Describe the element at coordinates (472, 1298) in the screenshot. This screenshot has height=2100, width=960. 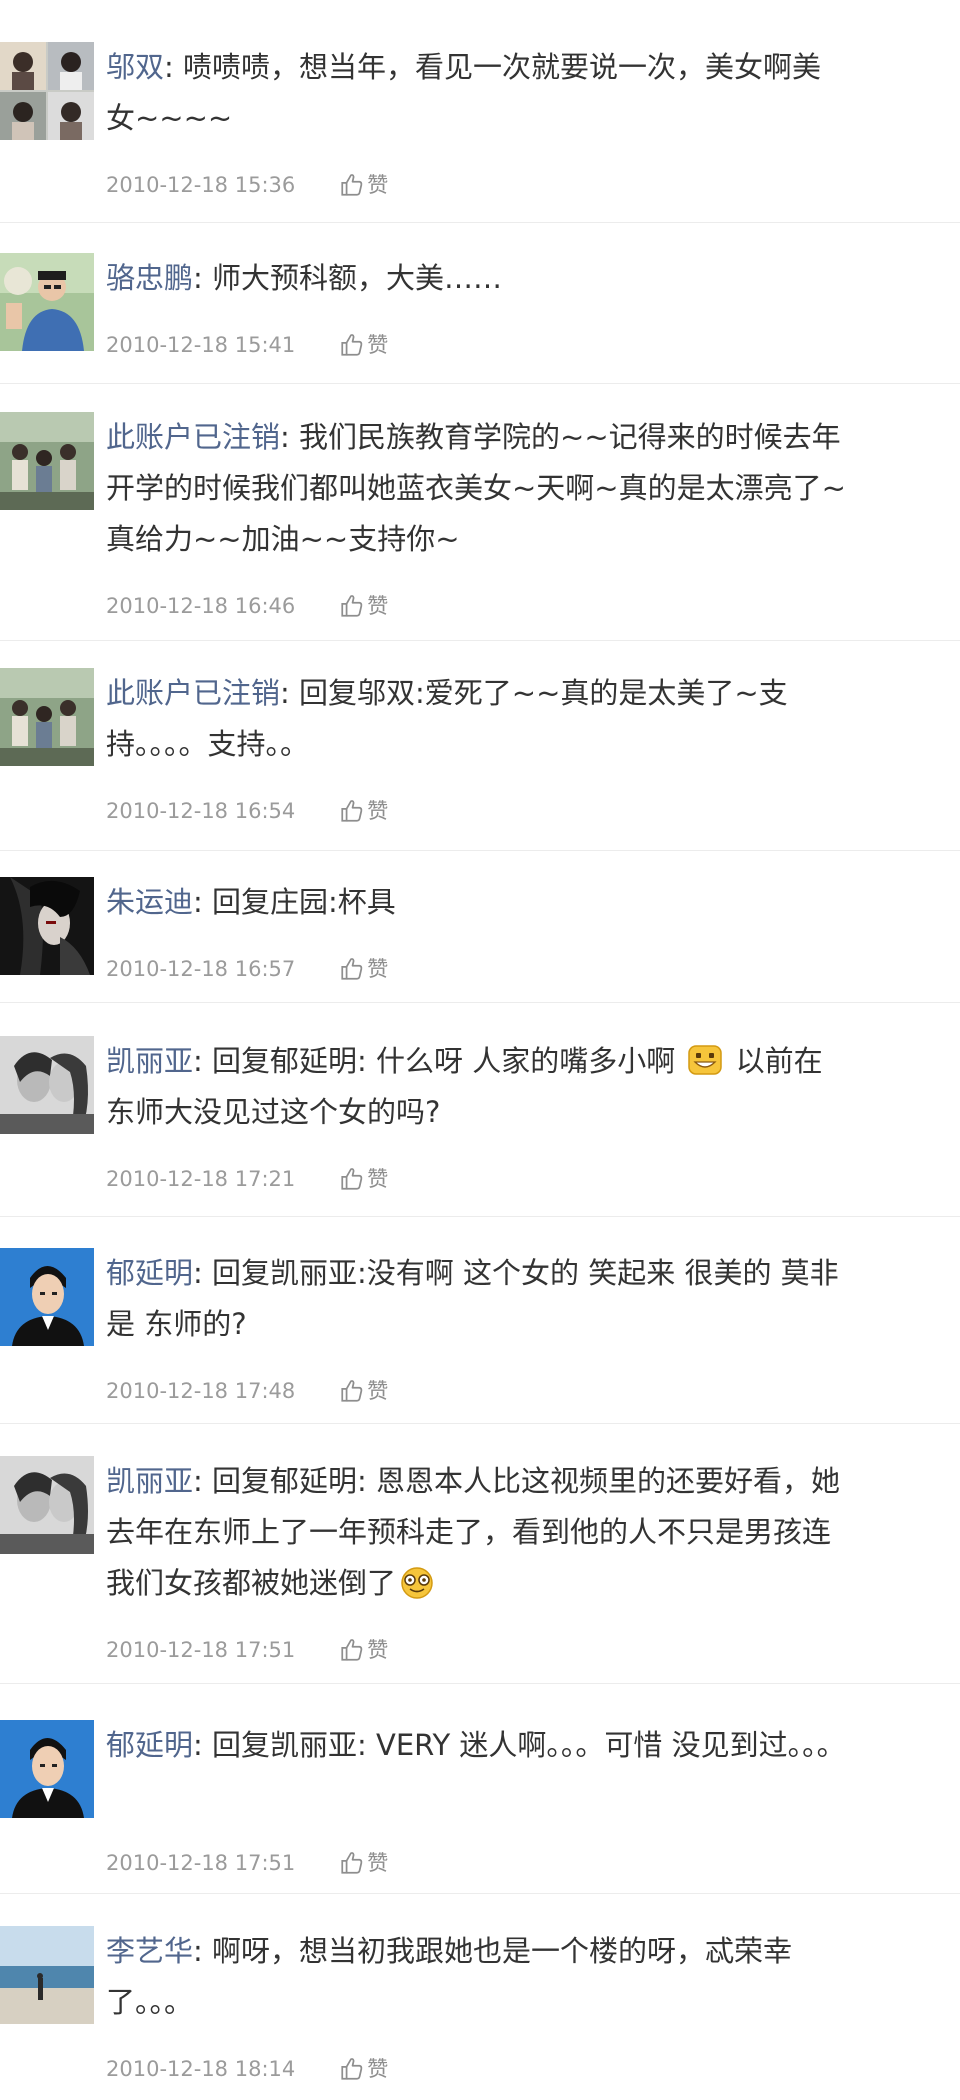
I see `comment-body: 回复凯丽亚:没有啊 这个女的 笑起来 很美的 莫非是 东师的?` at that location.